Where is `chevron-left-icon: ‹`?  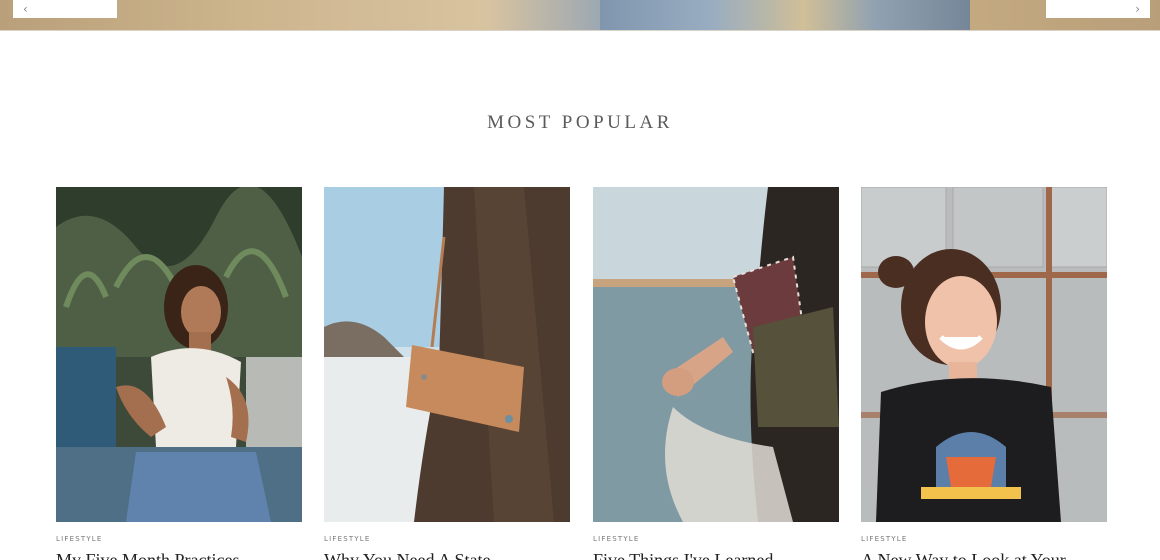 chevron-left-icon: ‹ is located at coordinates (25, 9).